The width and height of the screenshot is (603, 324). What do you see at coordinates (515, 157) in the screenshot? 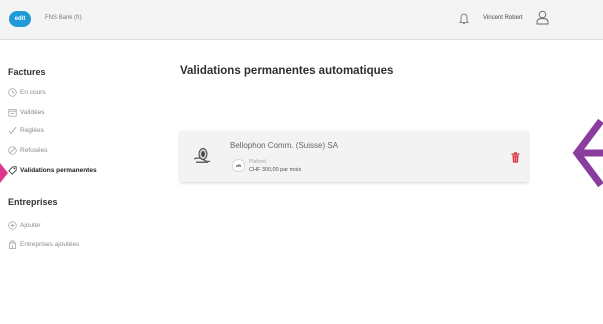
I see `trash-icon` at bounding box center [515, 157].